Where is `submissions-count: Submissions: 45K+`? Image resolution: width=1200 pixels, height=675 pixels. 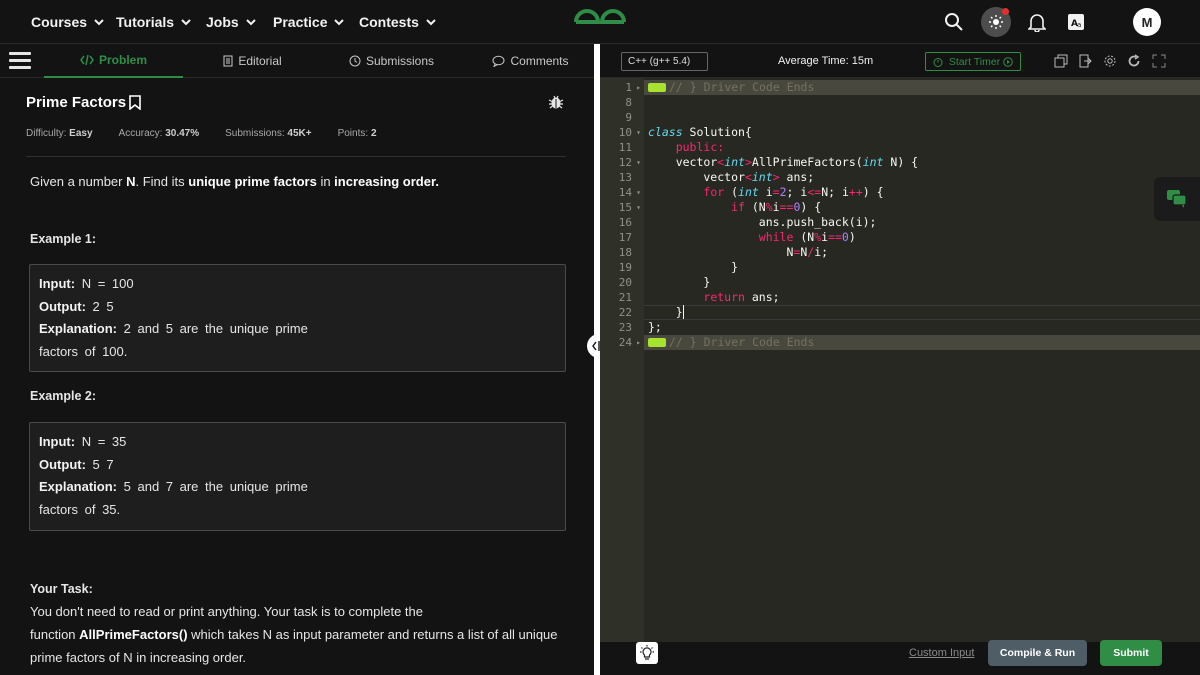
submissions-count: Submissions: 45K+ is located at coordinates (268, 133).